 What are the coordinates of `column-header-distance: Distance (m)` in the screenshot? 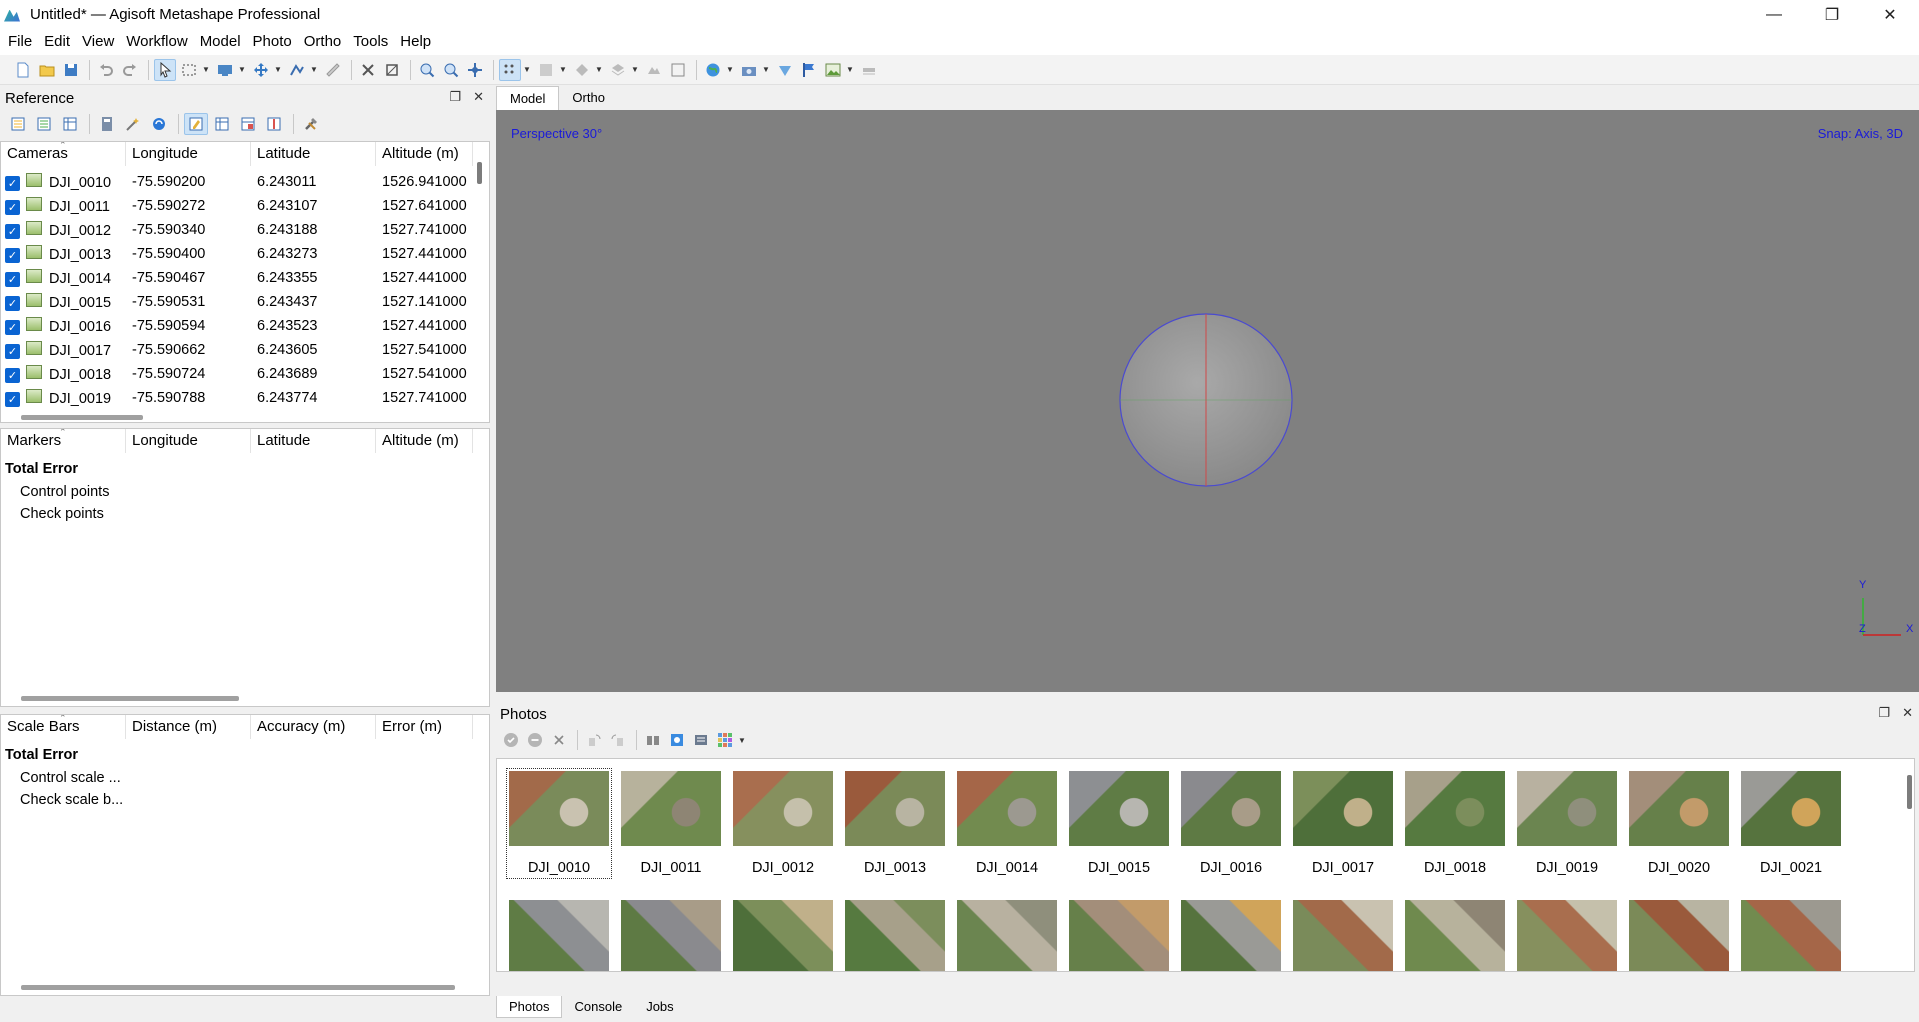 It's located at (188, 727).